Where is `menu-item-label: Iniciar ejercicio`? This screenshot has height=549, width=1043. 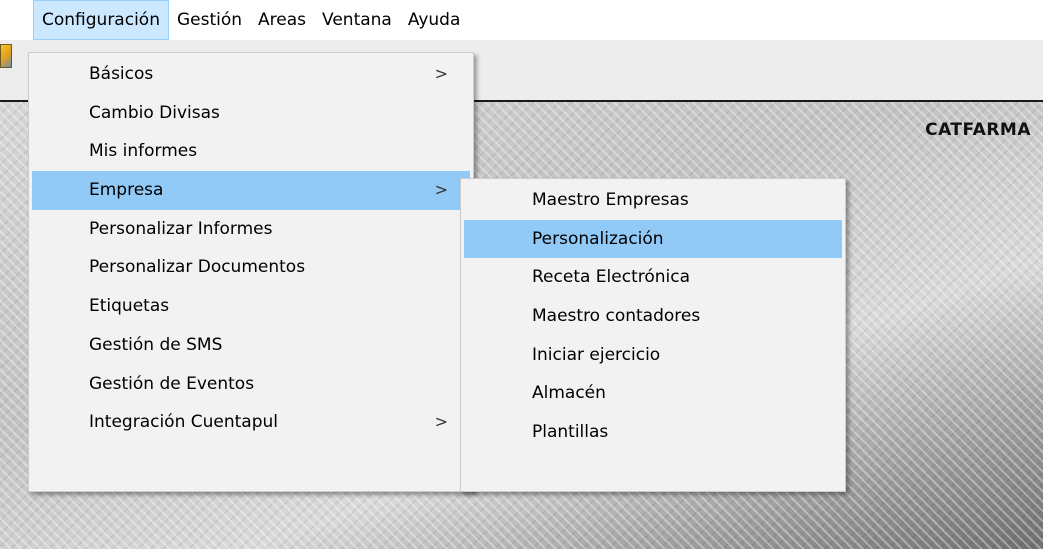 menu-item-label: Iniciar ejercicio is located at coordinates (596, 354).